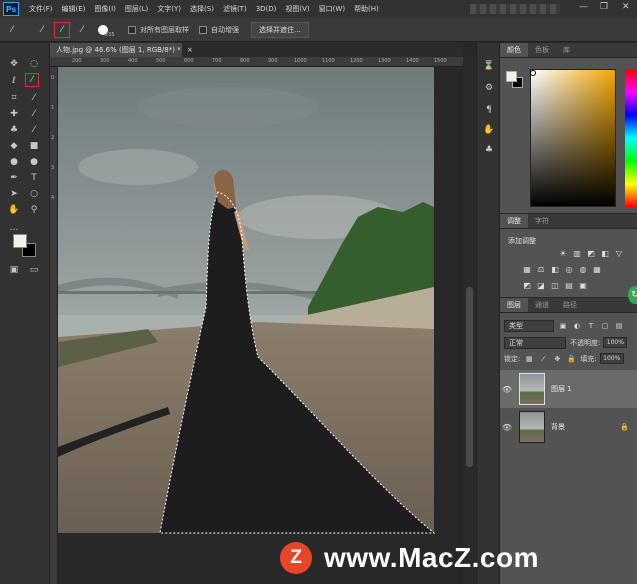 This screenshot has width=637, height=584. What do you see at coordinates (631, 138) in the screenshot?
I see `hue-slider` at bounding box center [631, 138].